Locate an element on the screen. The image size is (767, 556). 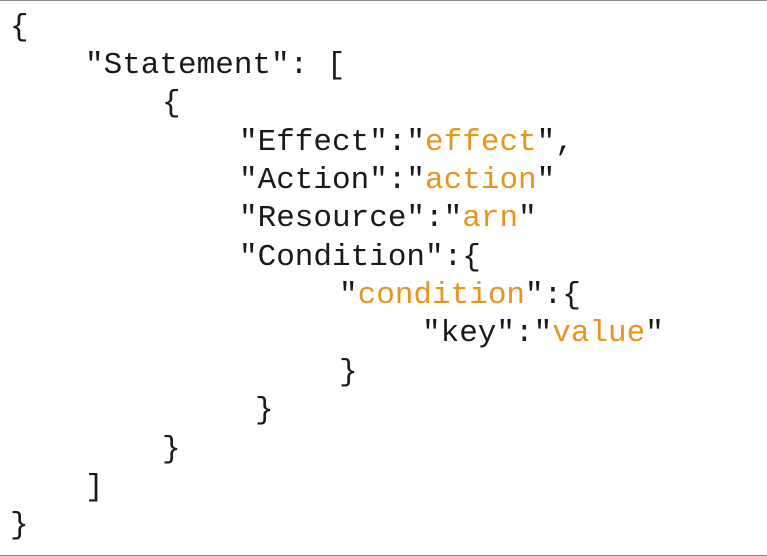
code-line-resource: "Resource":"arn" is located at coordinates (388, 218).